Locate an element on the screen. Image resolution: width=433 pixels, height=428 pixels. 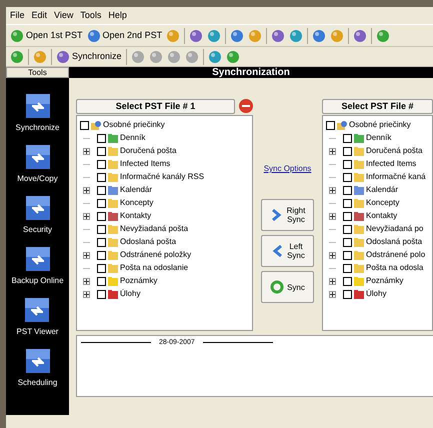
menu-item: Edit is located at coordinates (40, 15).